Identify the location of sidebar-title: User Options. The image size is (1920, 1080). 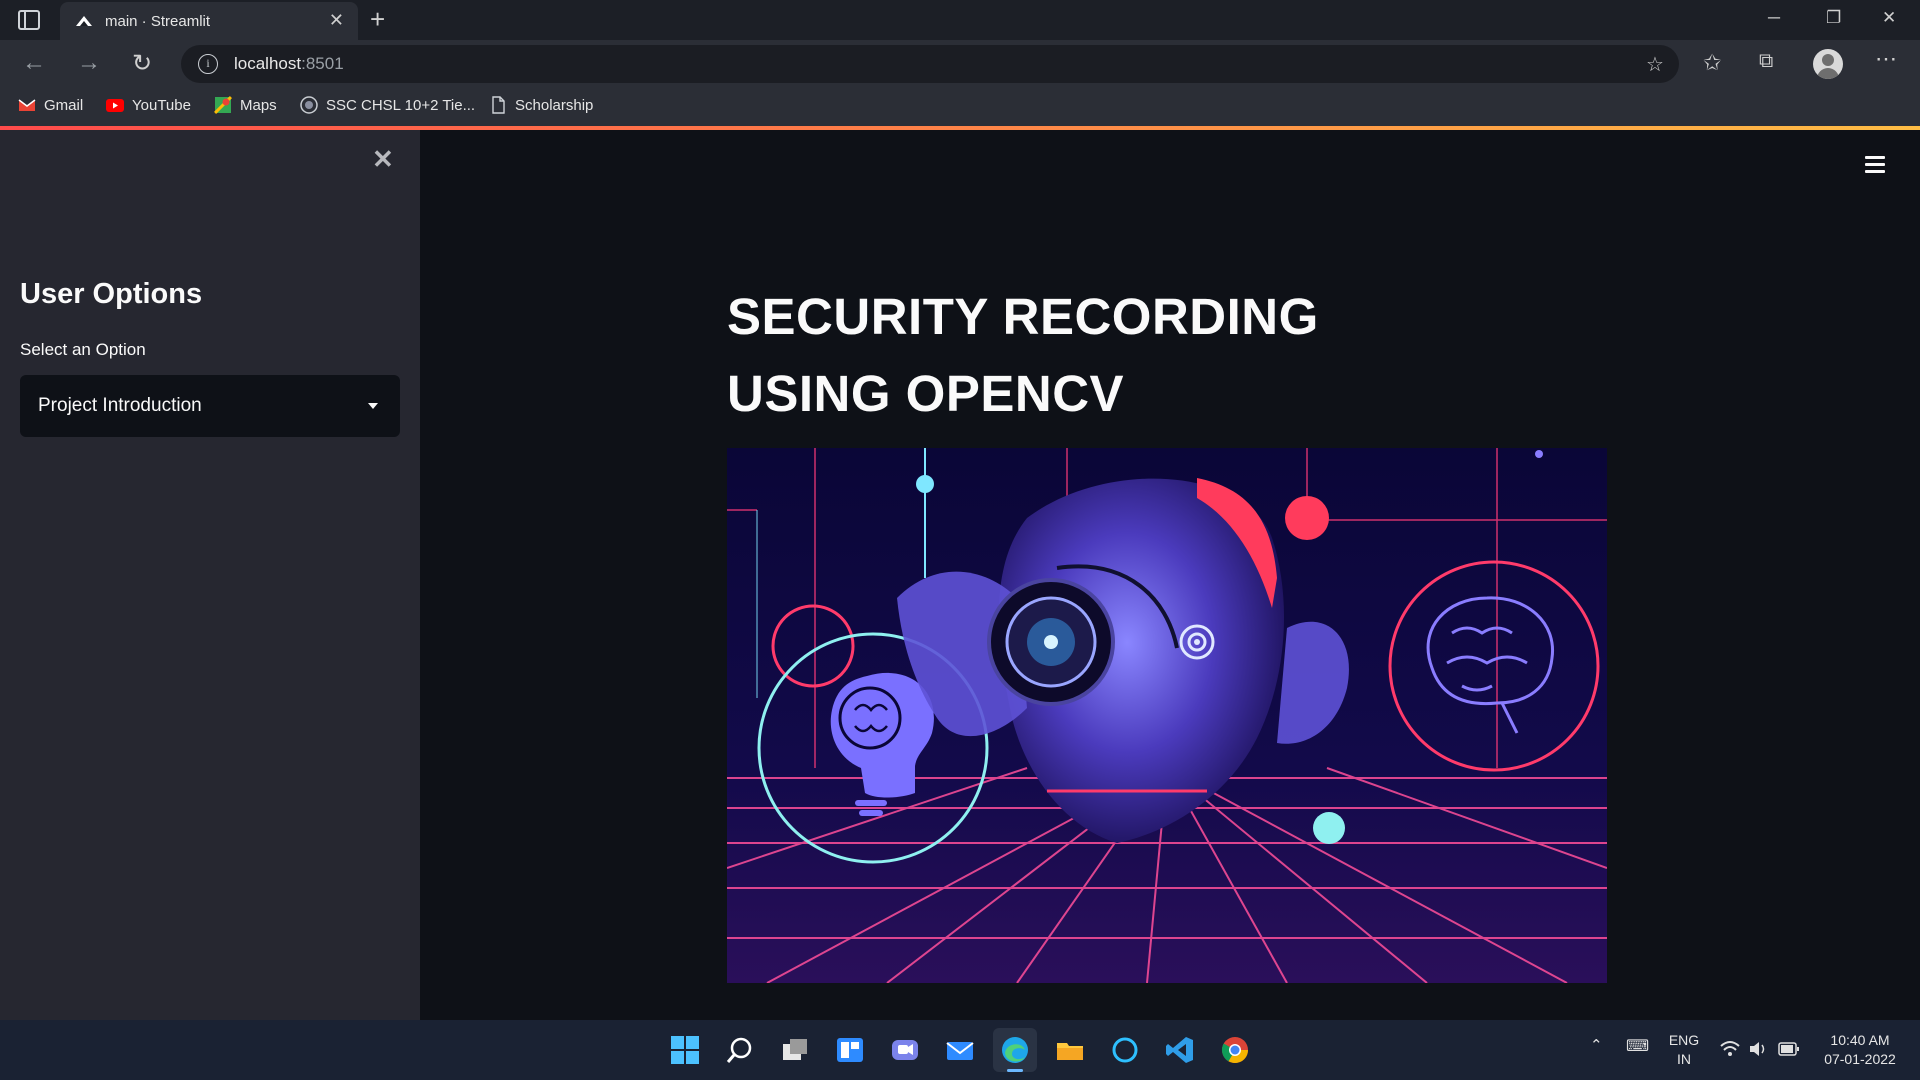
(111, 294).